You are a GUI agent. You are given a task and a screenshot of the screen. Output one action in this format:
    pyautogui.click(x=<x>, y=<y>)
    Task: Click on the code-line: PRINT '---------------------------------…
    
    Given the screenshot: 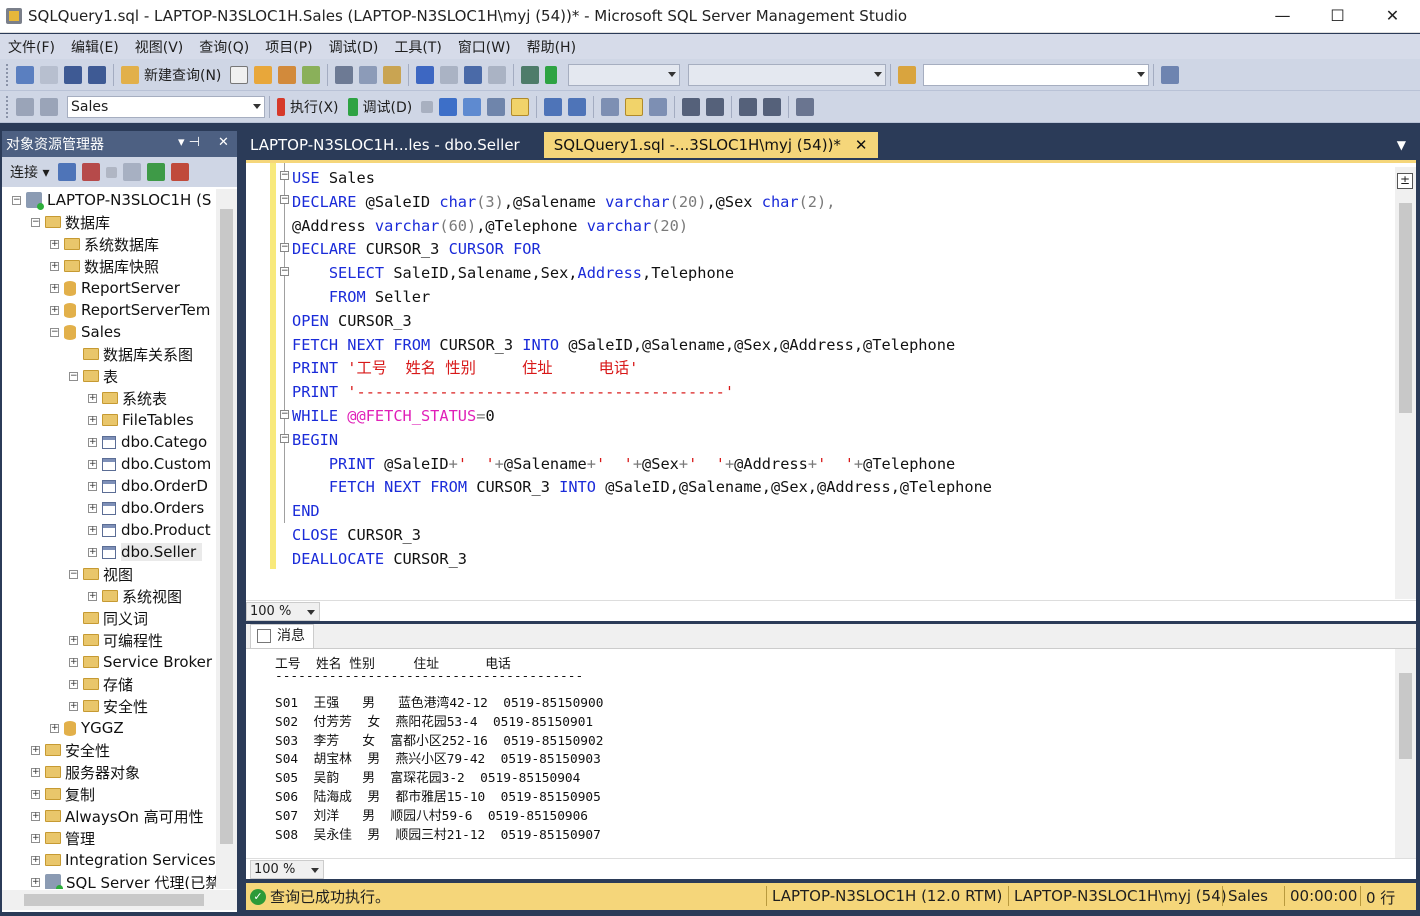 What is the action you would take?
    pyautogui.click(x=642, y=393)
    